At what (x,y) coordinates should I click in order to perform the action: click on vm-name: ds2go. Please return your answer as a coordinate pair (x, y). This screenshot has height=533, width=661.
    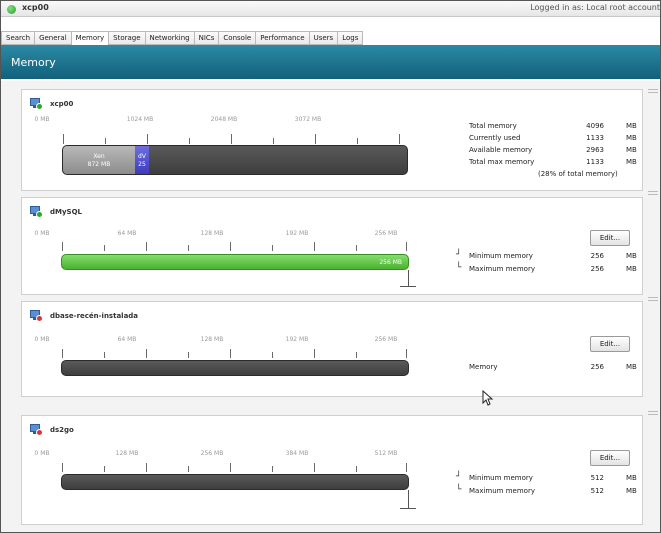
    Looking at the image, I should click on (62, 430).